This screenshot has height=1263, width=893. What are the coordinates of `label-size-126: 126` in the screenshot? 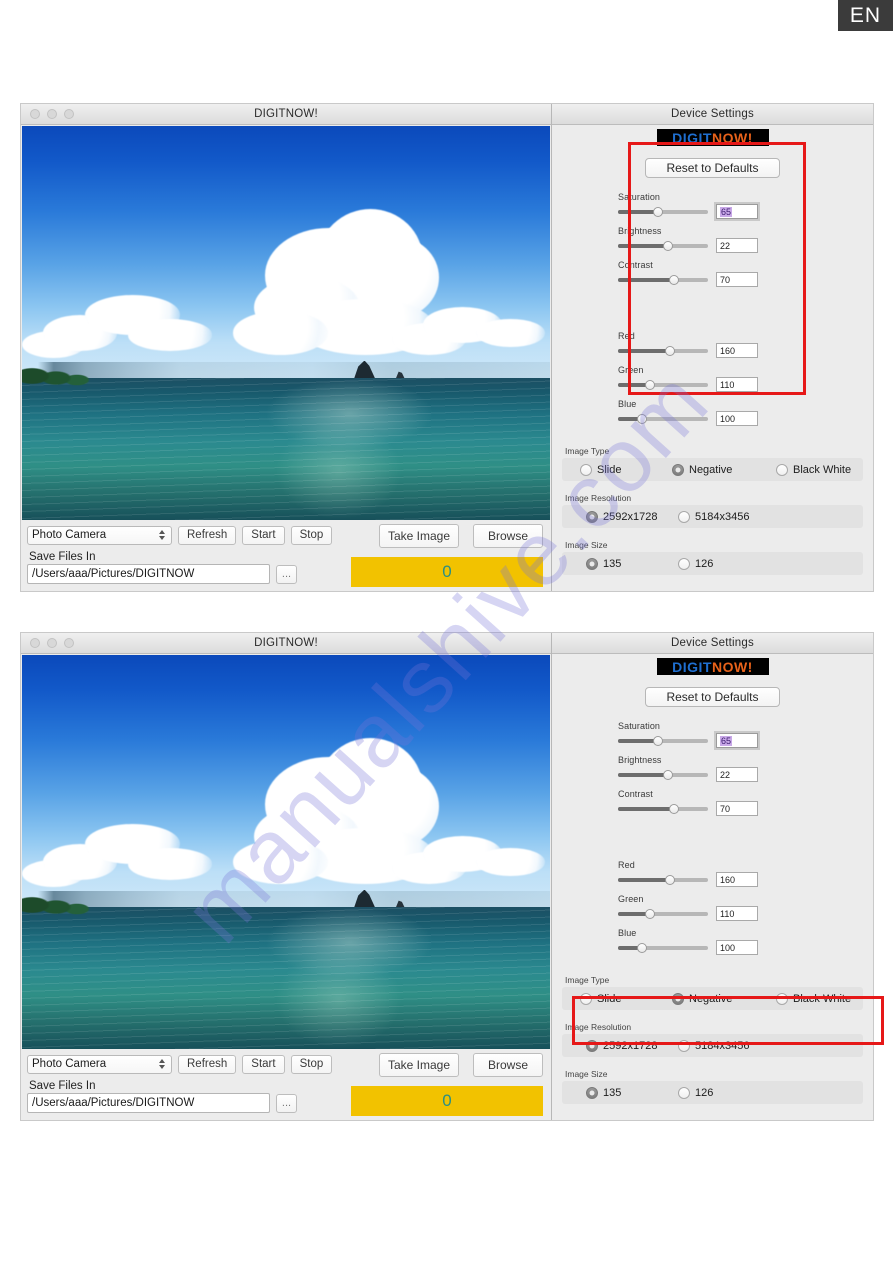 It's located at (704, 1092).